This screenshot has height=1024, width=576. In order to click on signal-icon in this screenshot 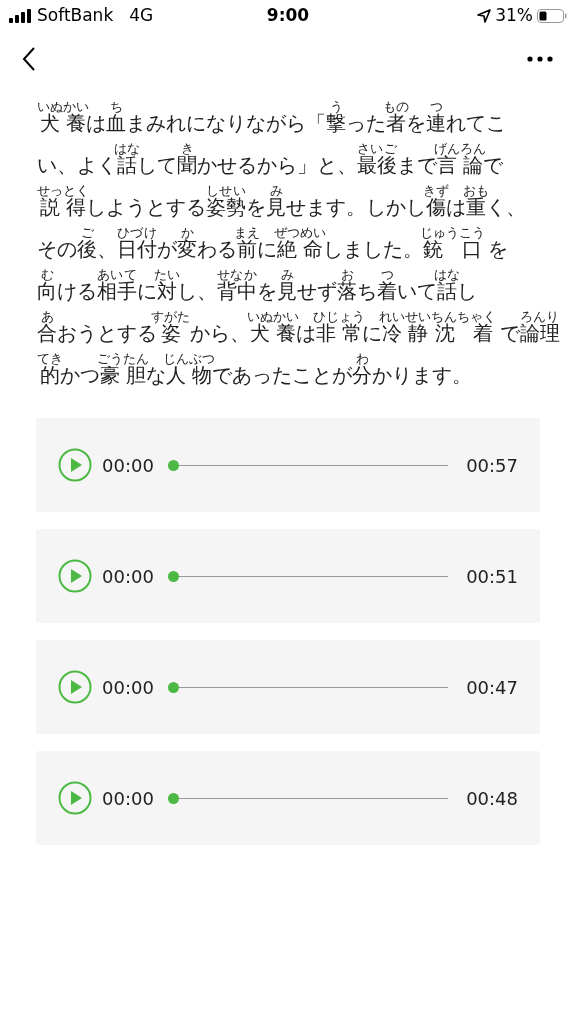, I will do `click(21, 16)`.